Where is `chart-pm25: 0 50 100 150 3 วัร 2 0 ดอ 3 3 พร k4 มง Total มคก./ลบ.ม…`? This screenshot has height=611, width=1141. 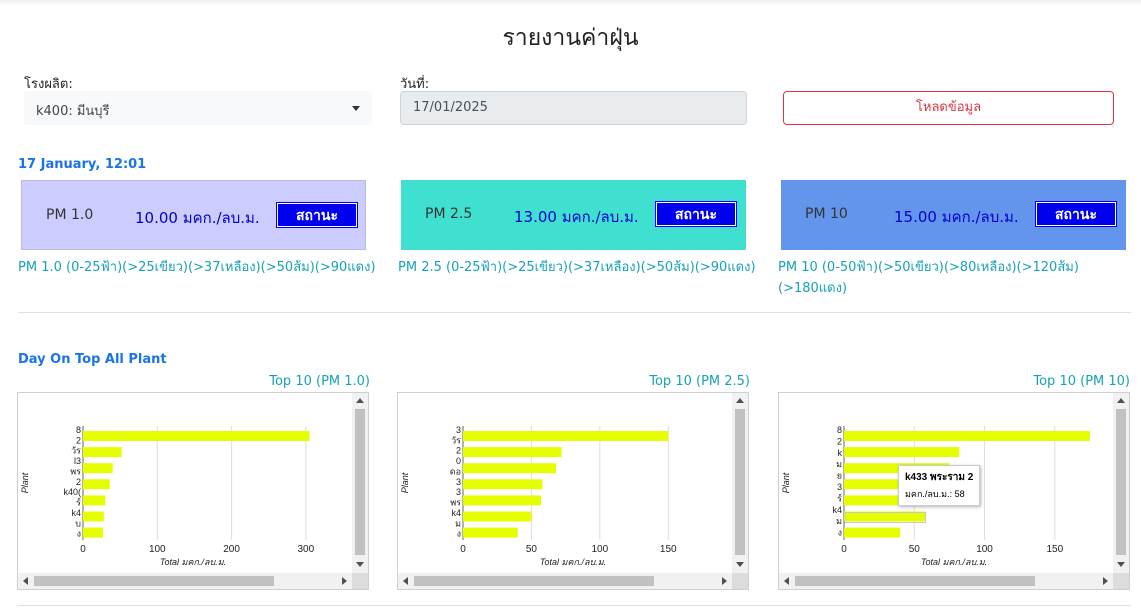
chart-pm25: 0 50 100 150 3 วัร 2 0 ดอ 3 3 พร k4 มง Total มคก./ลบ.ม… is located at coordinates (573, 491).